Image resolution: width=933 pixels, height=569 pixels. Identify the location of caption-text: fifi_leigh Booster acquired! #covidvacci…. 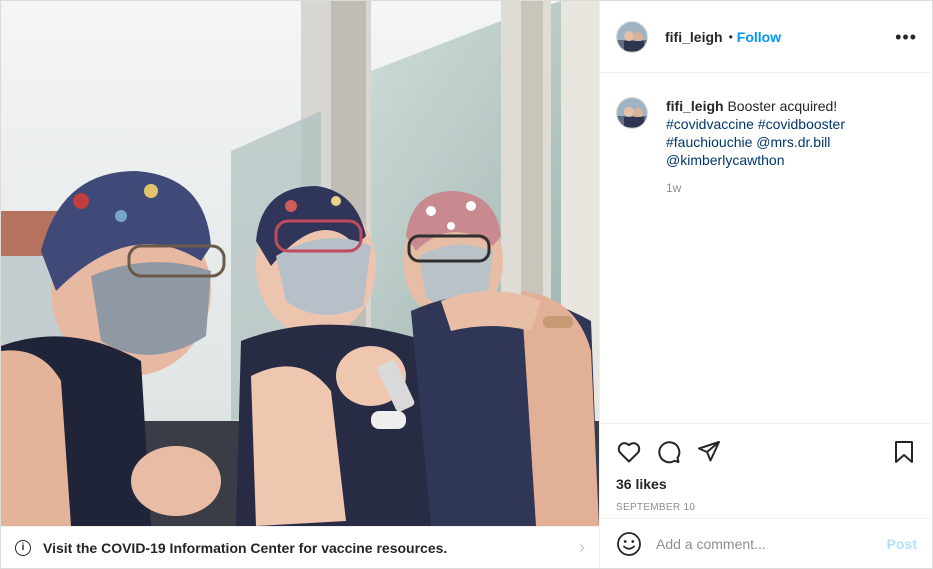
(791, 133).